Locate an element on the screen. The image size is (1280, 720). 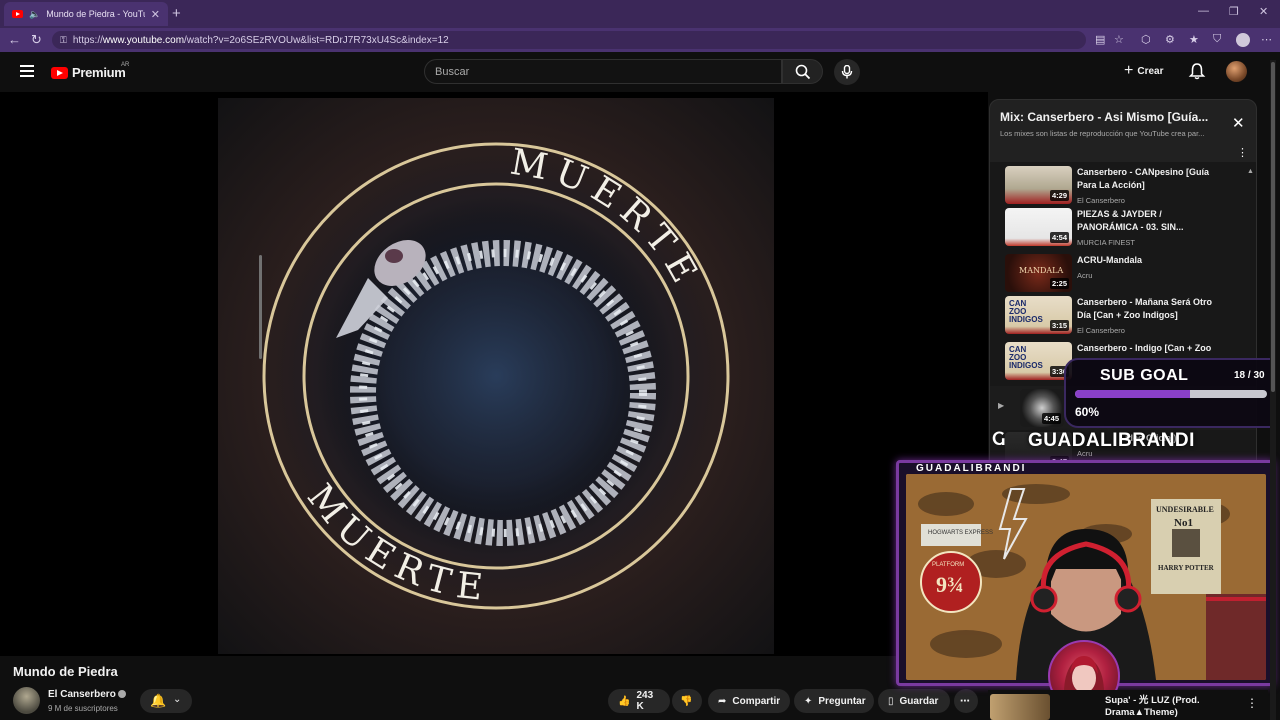
window-close-icon: ✕ is located at coordinates (1263, 11).